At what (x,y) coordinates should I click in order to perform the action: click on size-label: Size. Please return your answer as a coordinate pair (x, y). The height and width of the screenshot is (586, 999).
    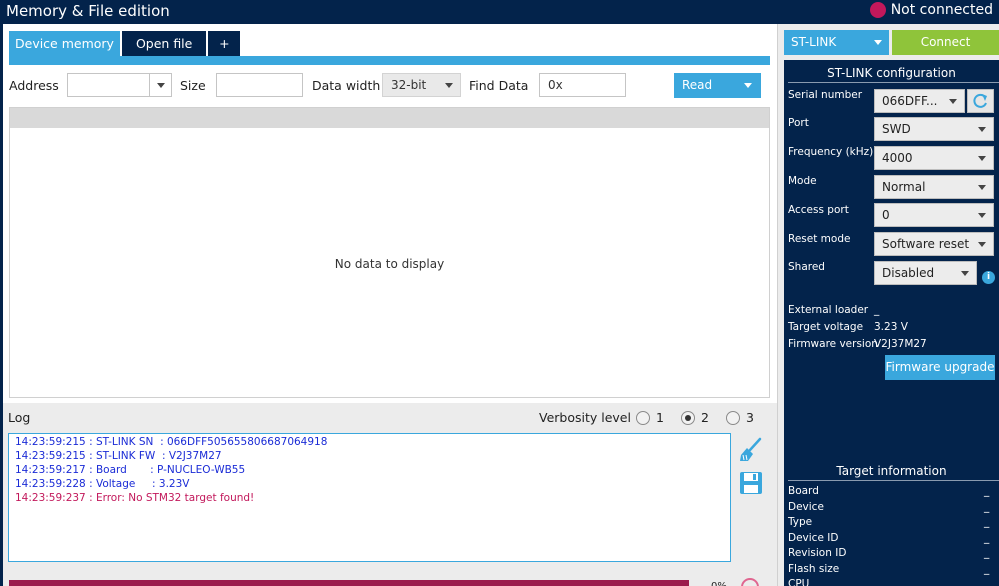
    Looking at the image, I should click on (193, 85).